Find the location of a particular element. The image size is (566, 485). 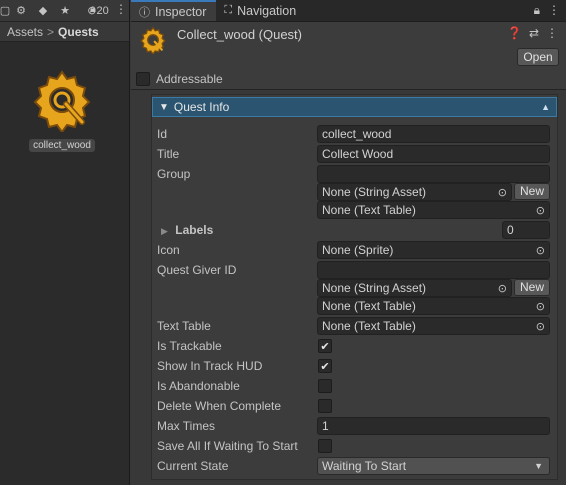

group-text-table-field: None (Text Table) ⊙ is located at coordinates (433, 210).